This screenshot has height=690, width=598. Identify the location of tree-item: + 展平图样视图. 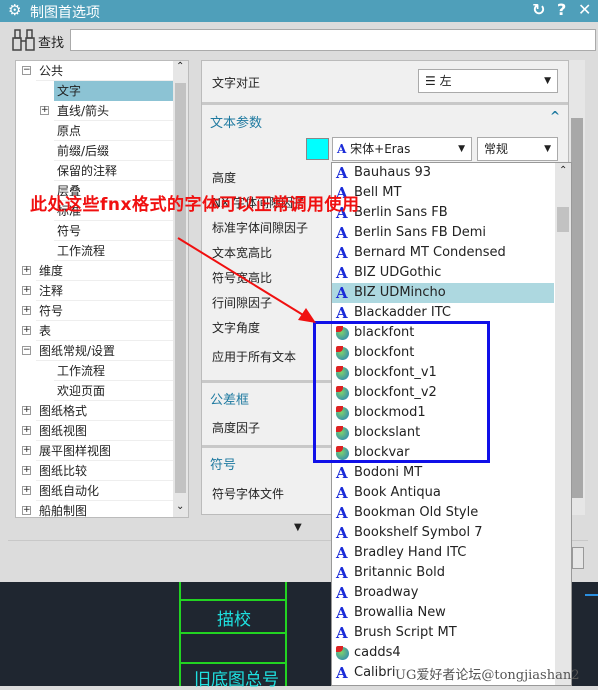
(97, 451).